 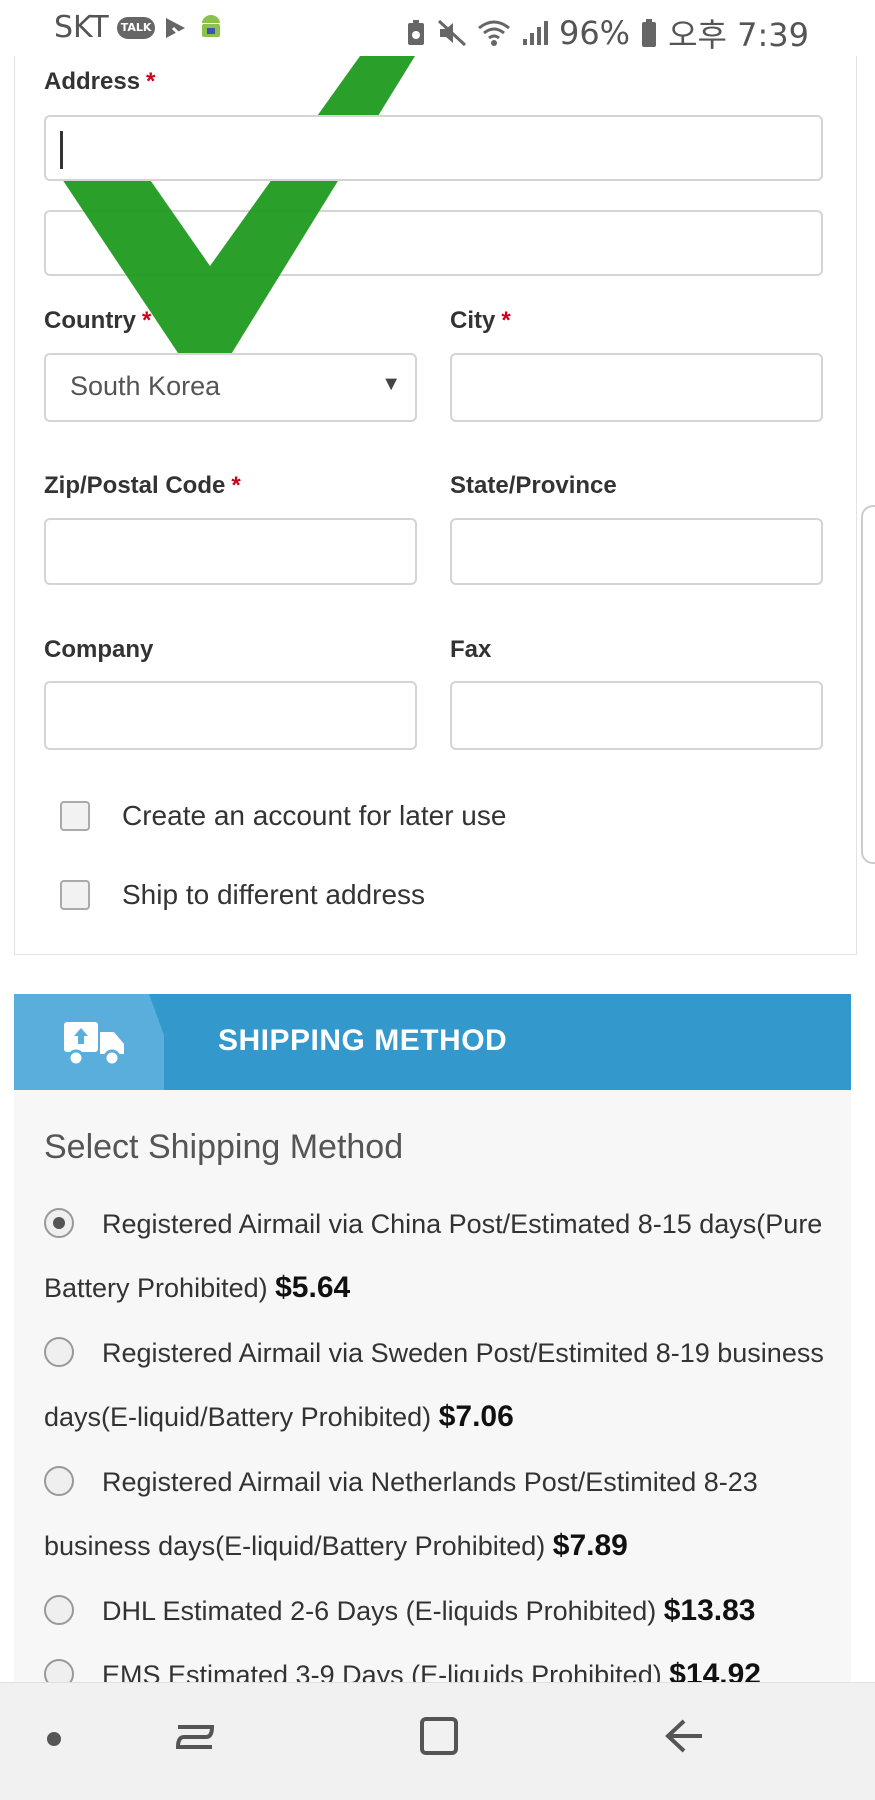 I want to click on address-line2-input, so click(x=433, y=243).